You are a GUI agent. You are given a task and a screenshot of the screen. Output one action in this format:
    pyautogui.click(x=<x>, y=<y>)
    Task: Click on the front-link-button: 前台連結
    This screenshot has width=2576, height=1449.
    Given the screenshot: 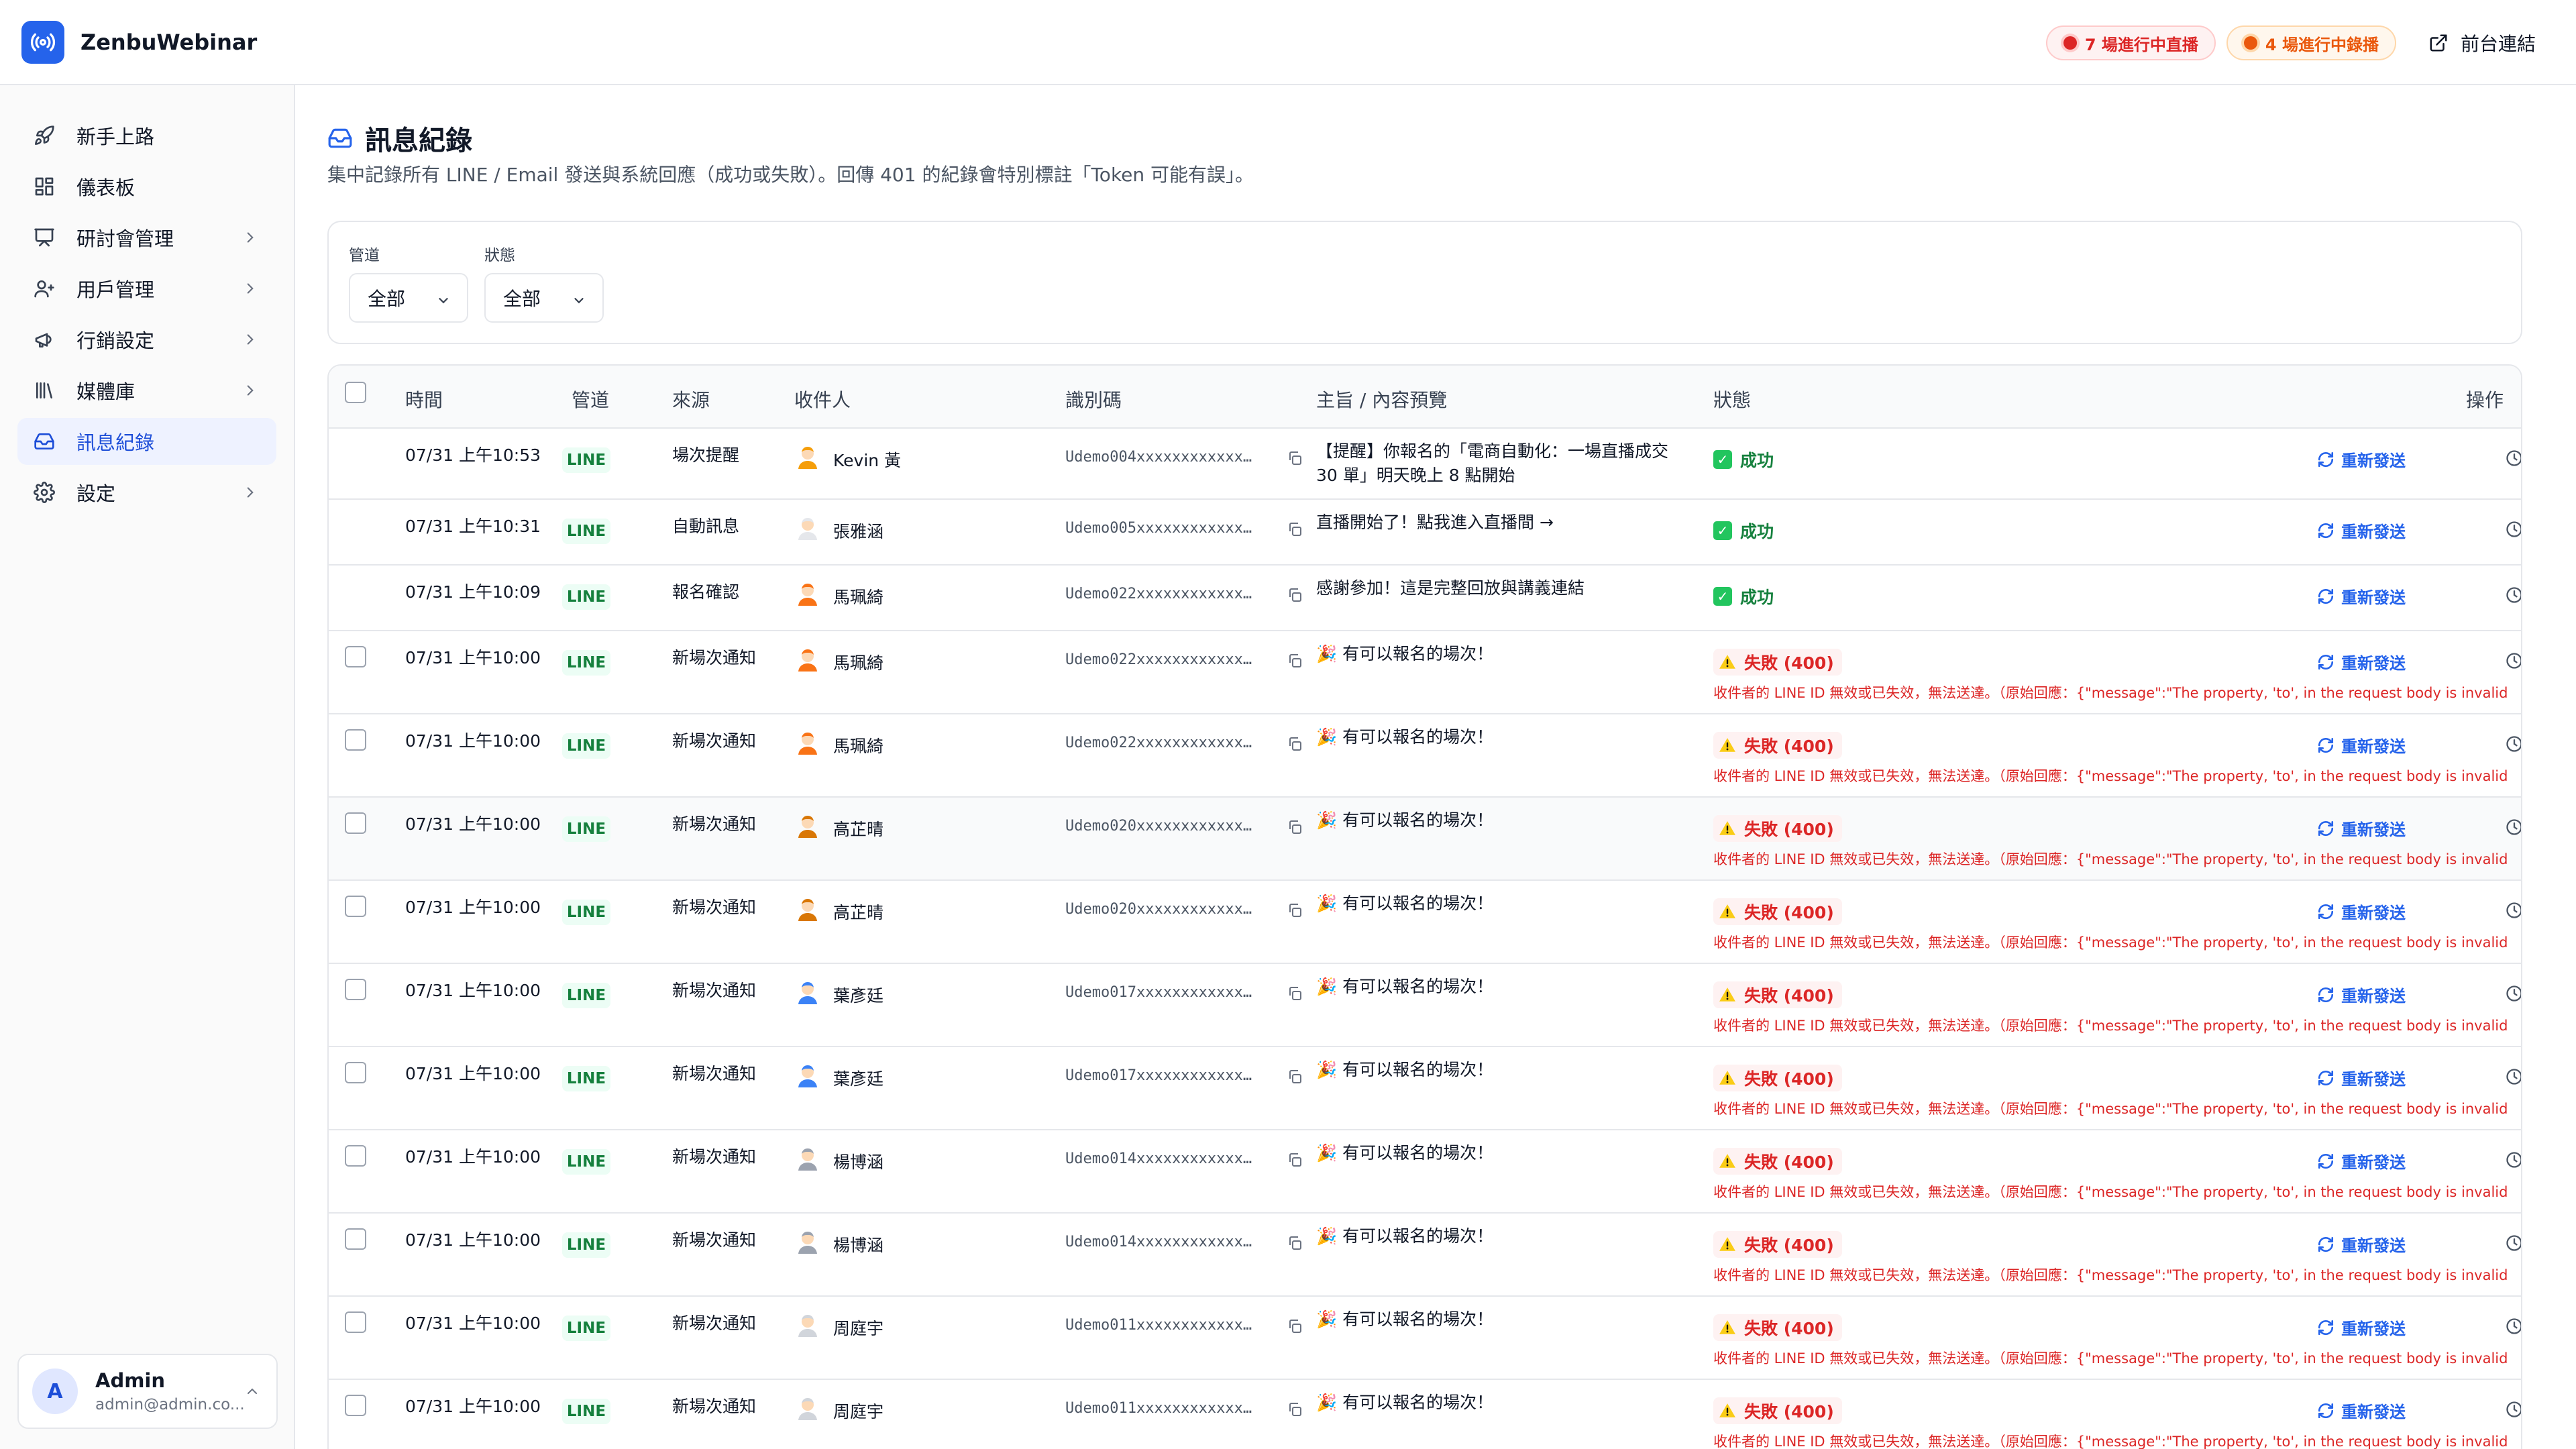 What is the action you would take?
    pyautogui.click(x=2482, y=43)
    